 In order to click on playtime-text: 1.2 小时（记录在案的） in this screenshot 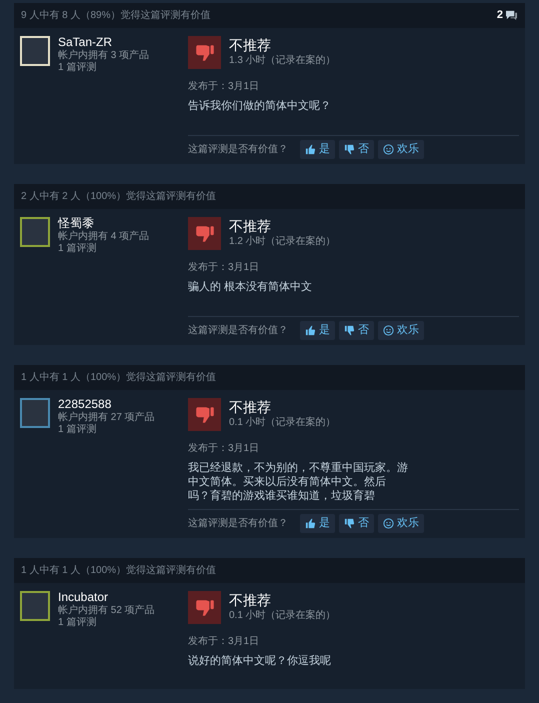, I will do `click(282, 241)`.